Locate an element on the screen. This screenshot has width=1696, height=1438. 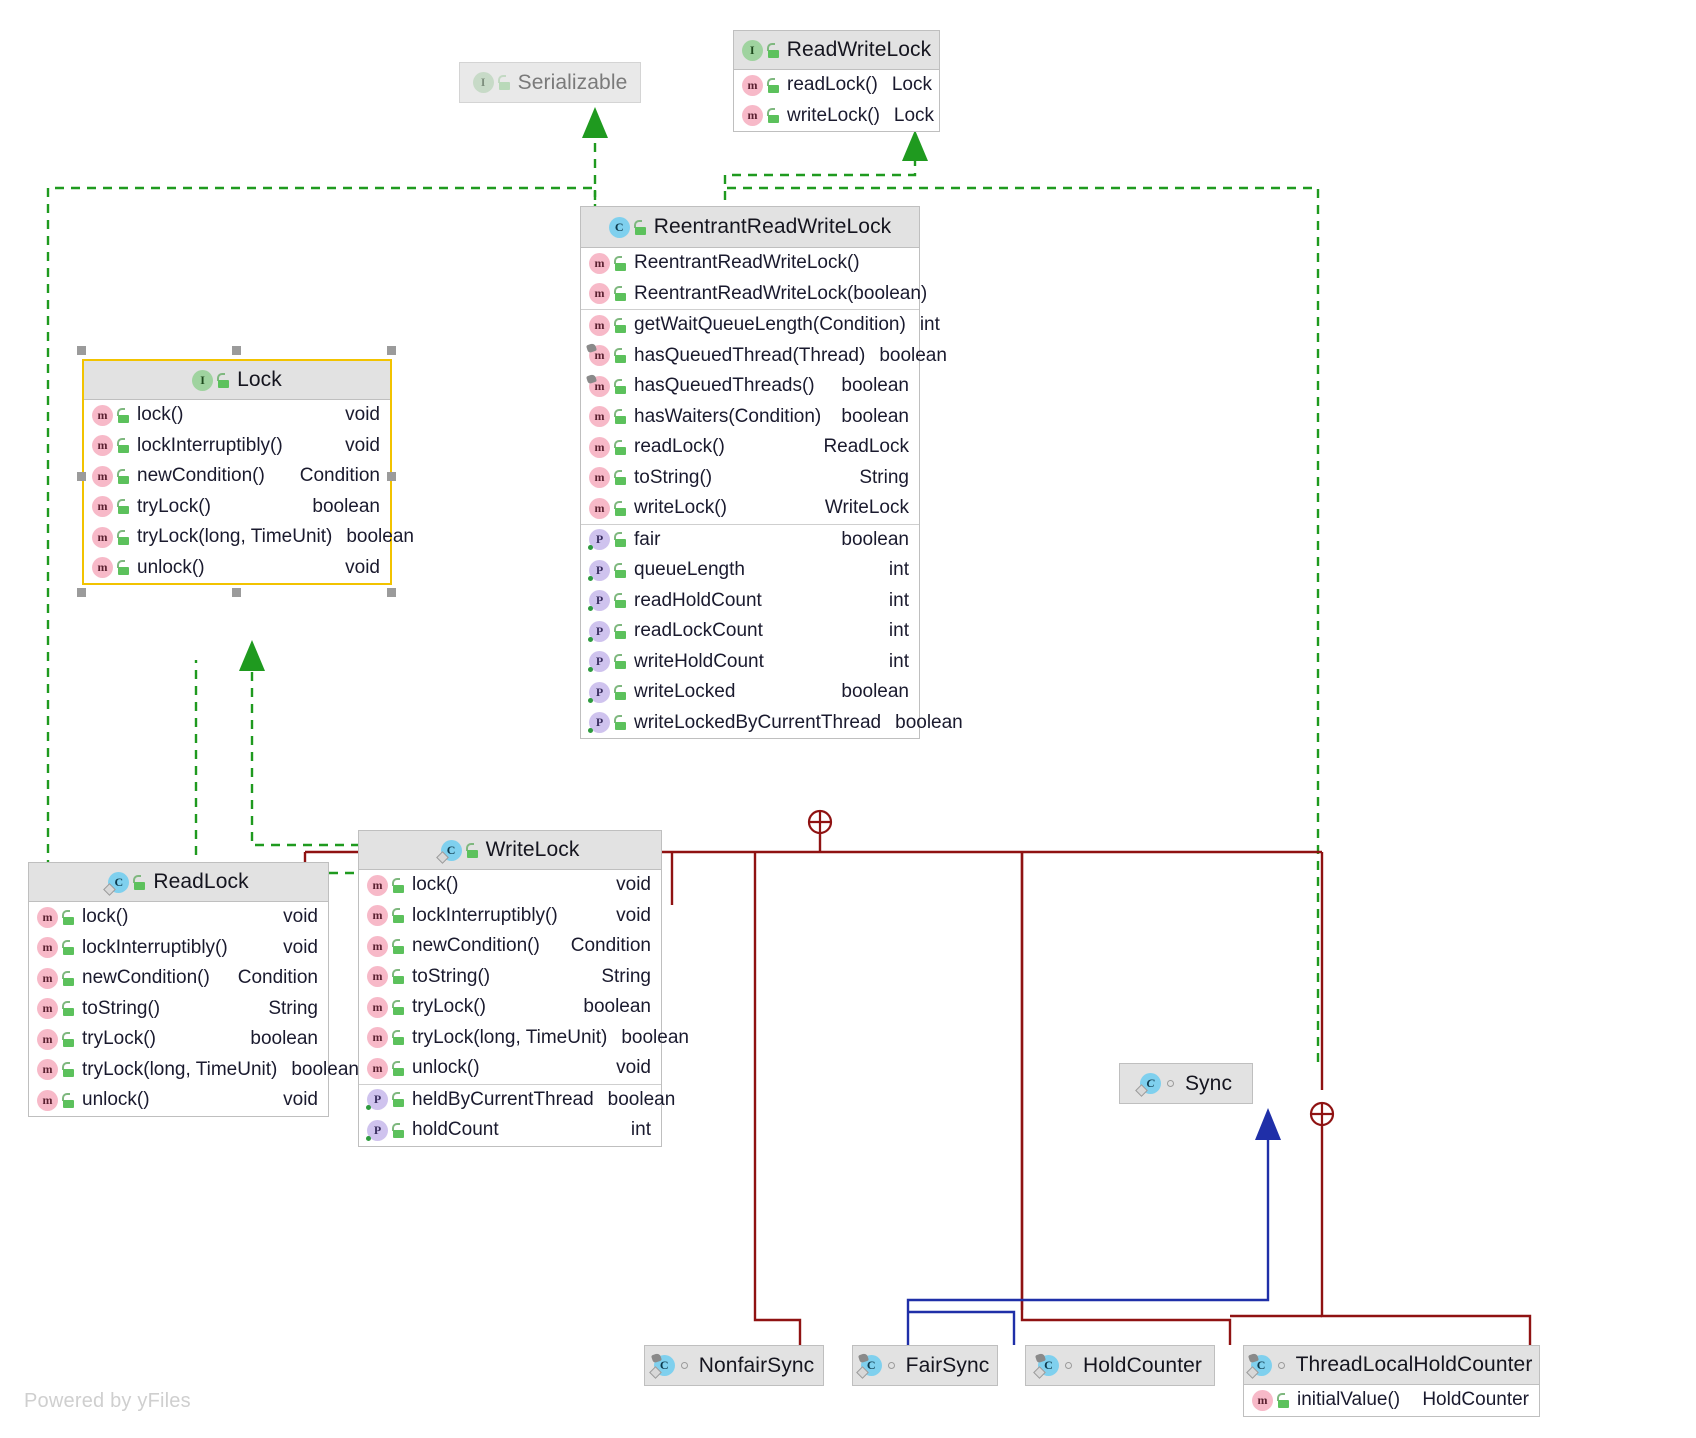
node-fairsync: C FairSync is located at coordinates (925, 1365).